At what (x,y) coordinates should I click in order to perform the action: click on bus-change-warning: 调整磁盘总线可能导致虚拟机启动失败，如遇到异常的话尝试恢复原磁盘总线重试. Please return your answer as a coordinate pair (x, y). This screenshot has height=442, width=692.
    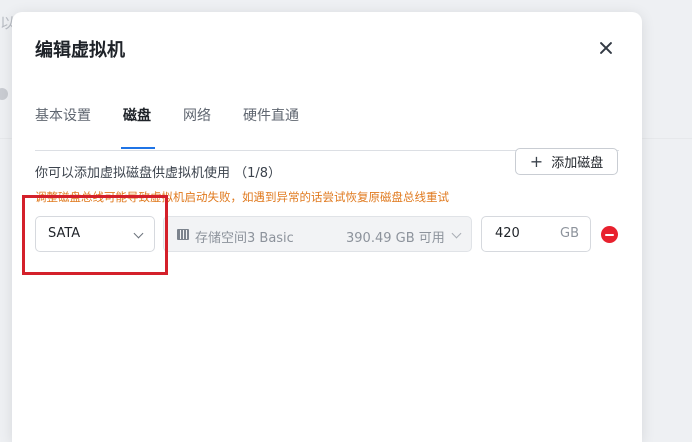
    Looking at the image, I should click on (242, 197).